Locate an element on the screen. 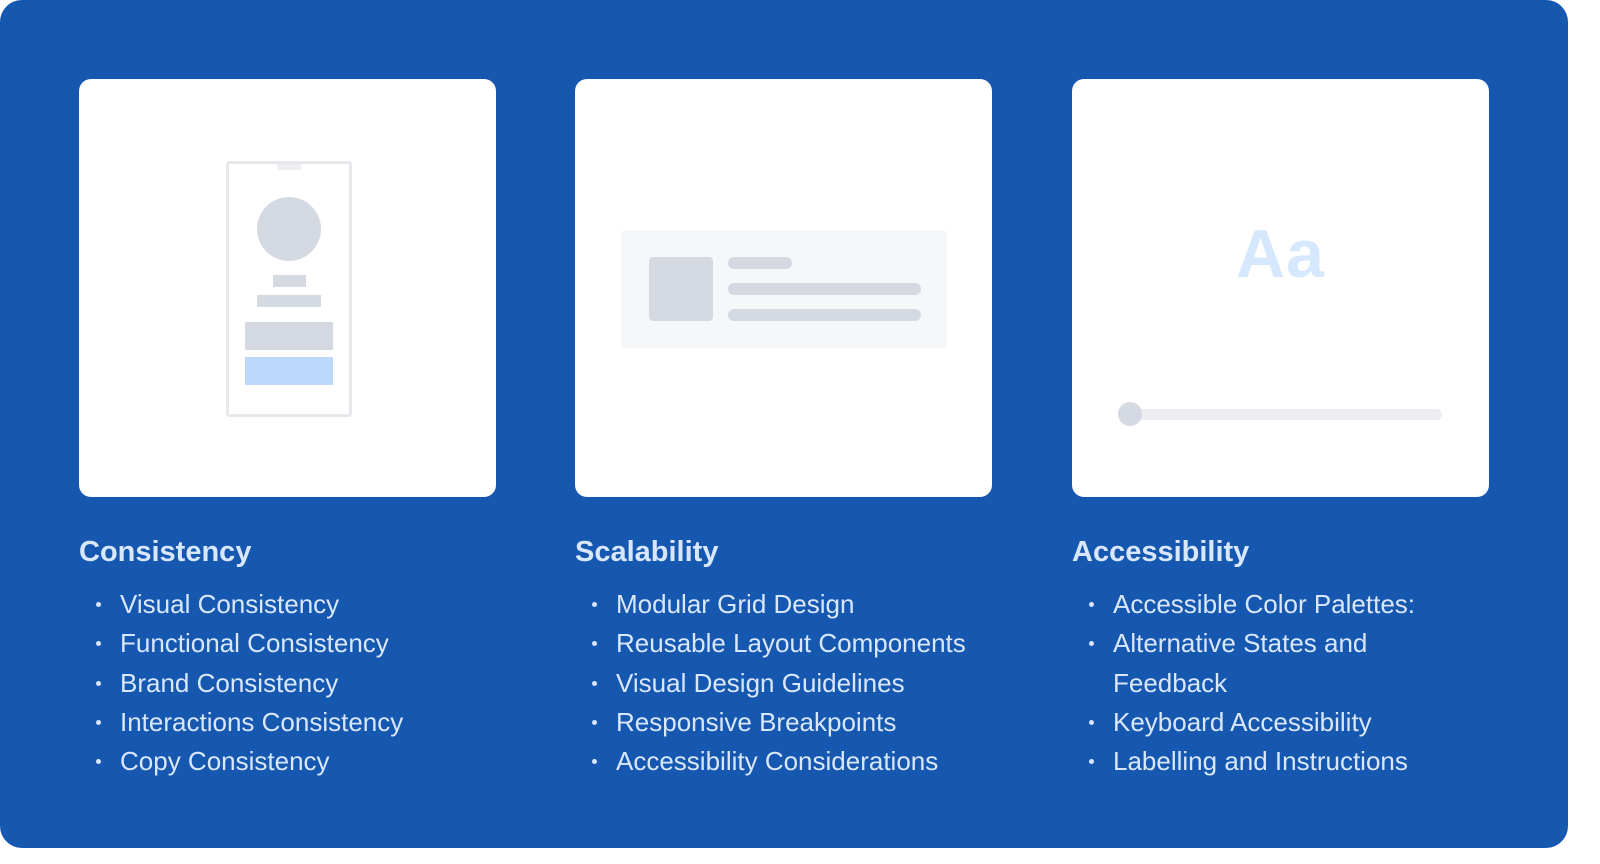 This screenshot has width=1600, height=864. subtitle-placeholder is located at coordinates (289, 301).